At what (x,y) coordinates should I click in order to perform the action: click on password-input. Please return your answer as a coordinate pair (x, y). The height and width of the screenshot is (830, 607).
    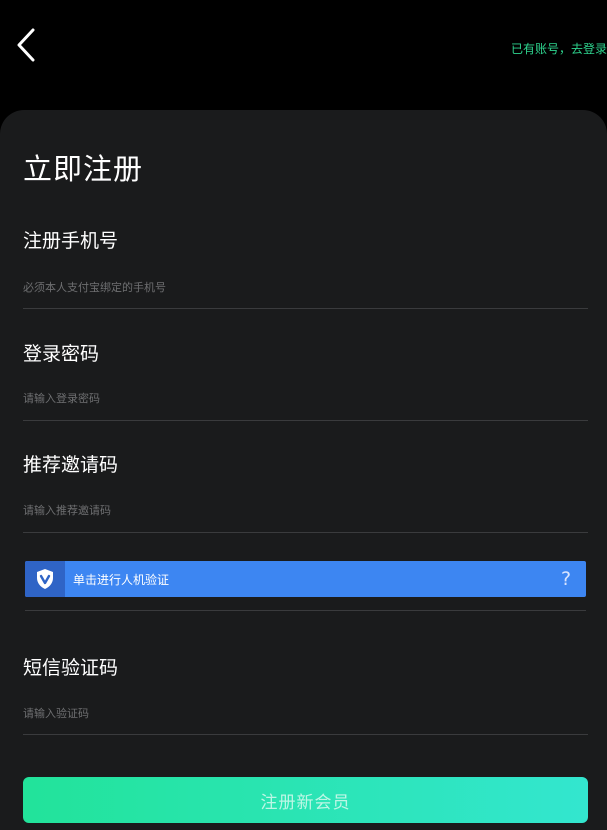
    Looking at the image, I should click on (305, 398).